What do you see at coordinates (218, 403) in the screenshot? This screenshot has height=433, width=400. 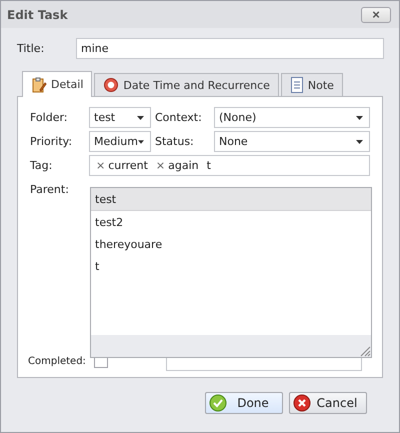 I see `checkmark-icon` at bounding box center [218, 403].